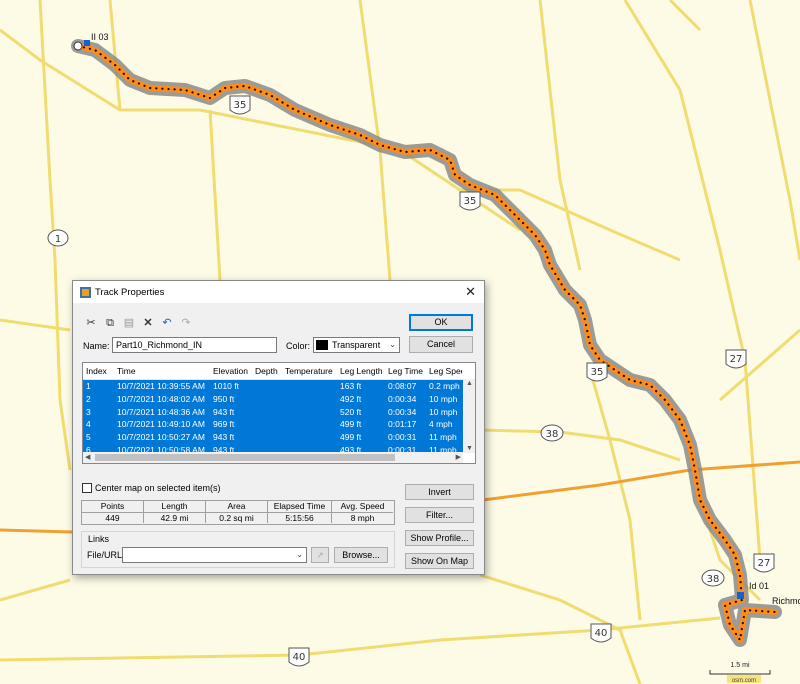 The width and height of the screenshot is (800, 684). What do you see at coordinates (441, 322) in the screenshot?
I see `ok-button: OK` at bounding box center [441, 322].